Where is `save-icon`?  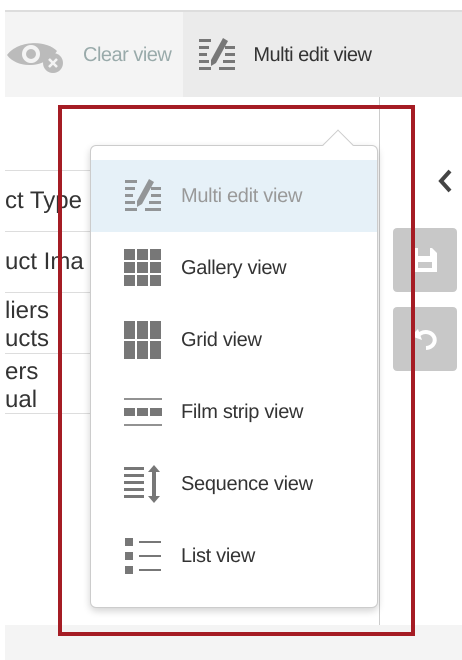
save-icon is located at coordinates (425, 260).